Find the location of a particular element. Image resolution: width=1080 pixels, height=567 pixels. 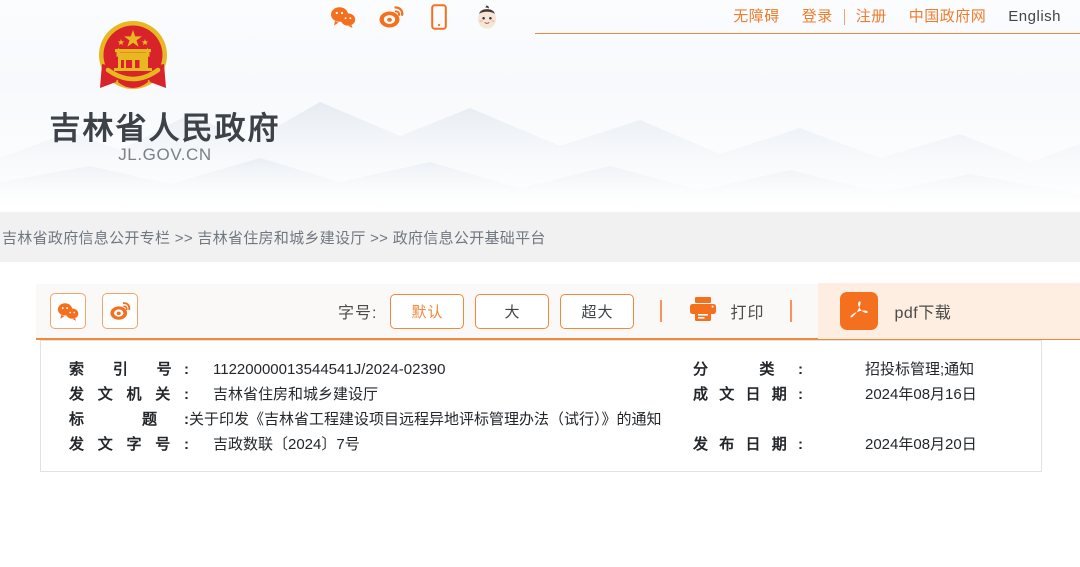

site-domain: JL.GOV.CN is located at coordinates (165, 154).